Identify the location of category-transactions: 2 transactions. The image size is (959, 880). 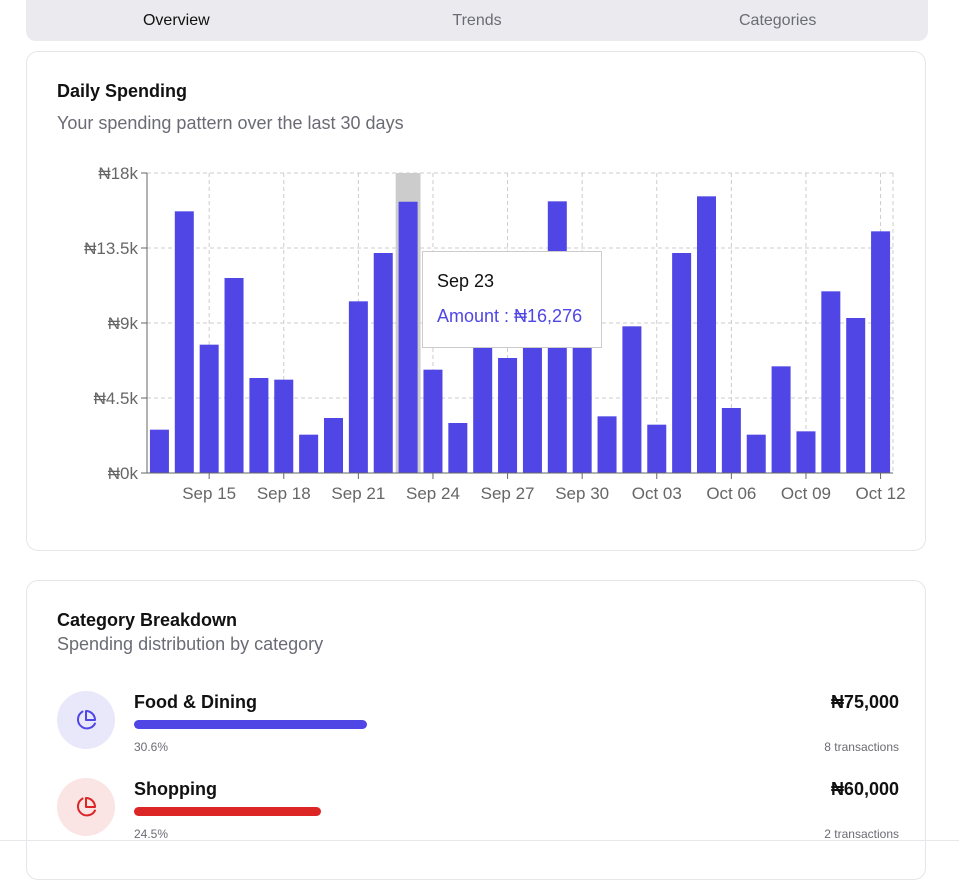
(861, 834).